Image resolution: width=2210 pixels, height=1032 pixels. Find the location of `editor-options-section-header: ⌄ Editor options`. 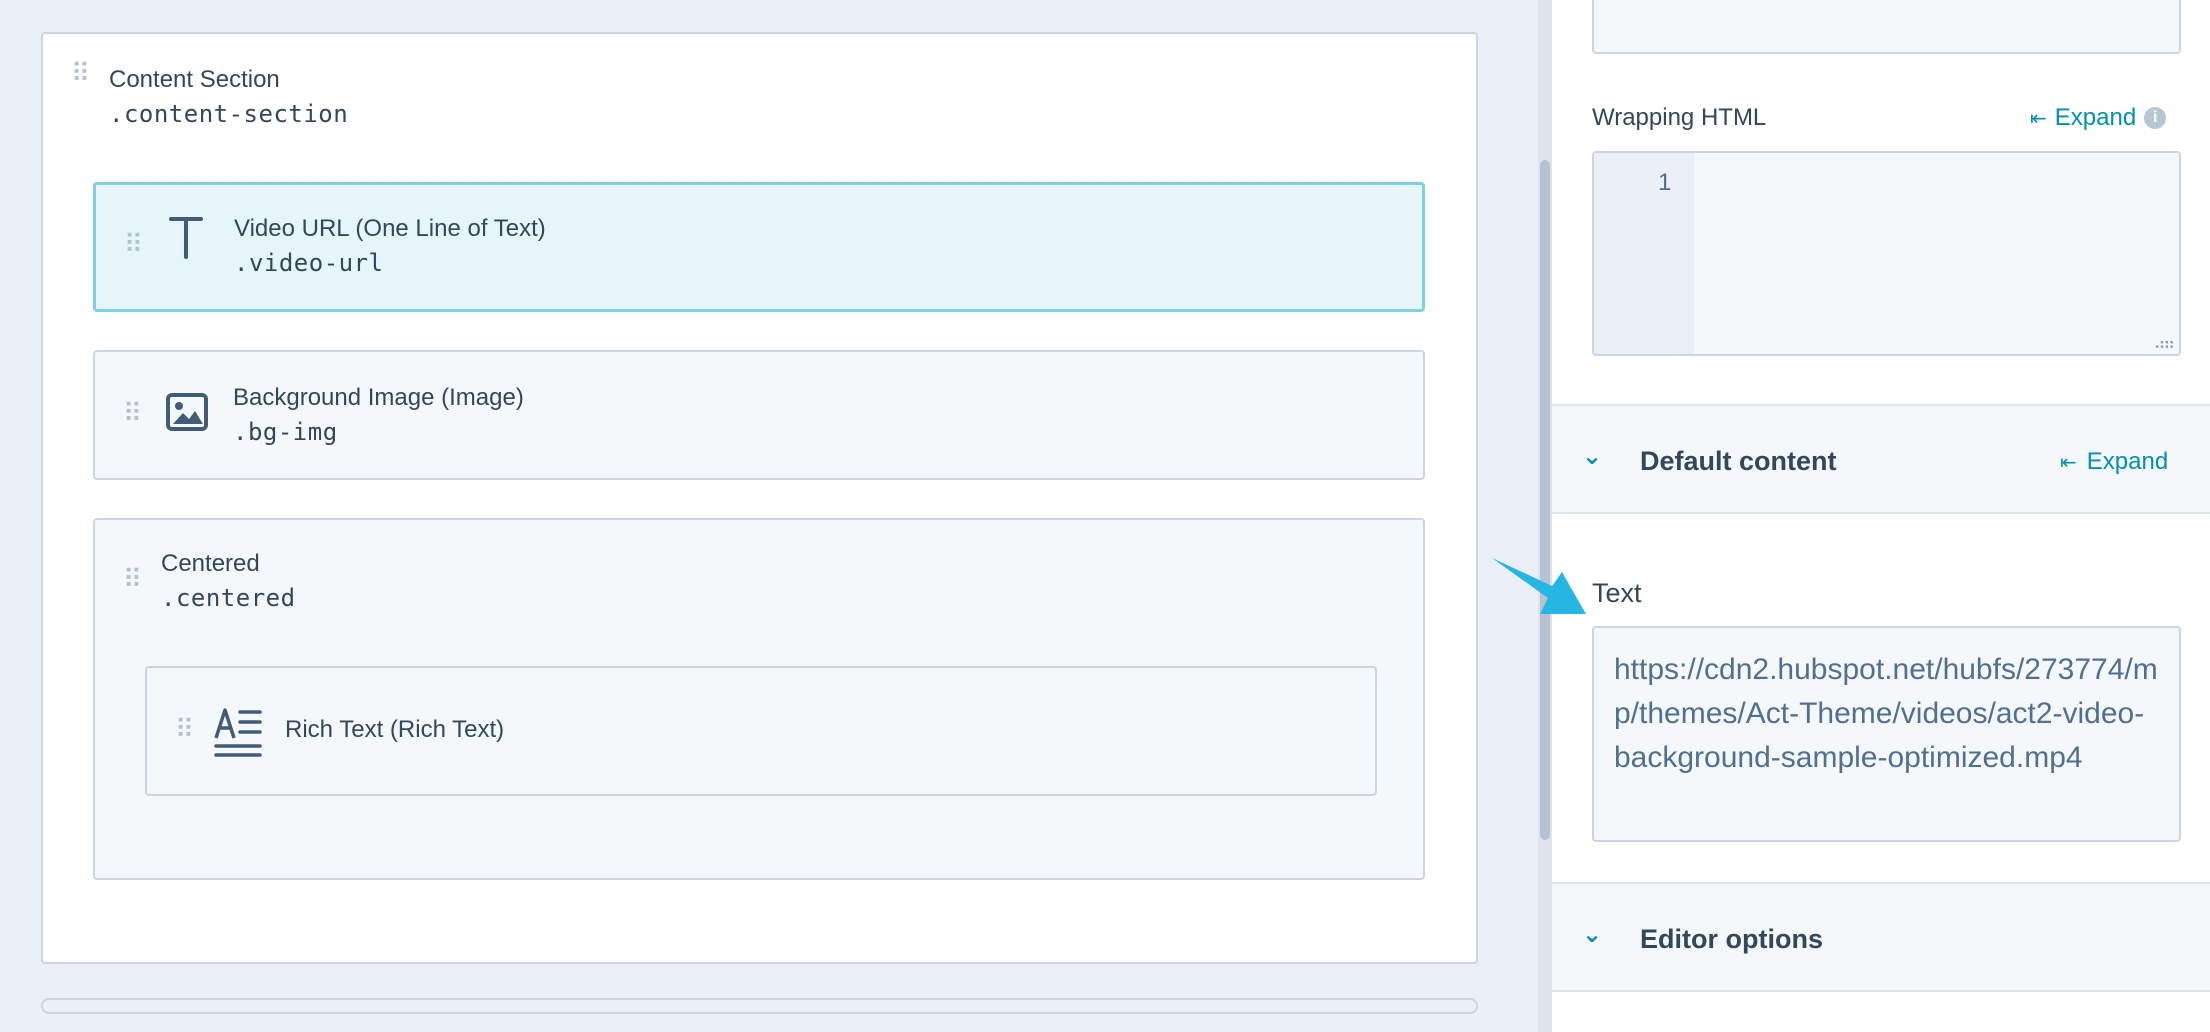

editor-options-section-header: ⌄ Editor options is located at coordinates (1881, 937).